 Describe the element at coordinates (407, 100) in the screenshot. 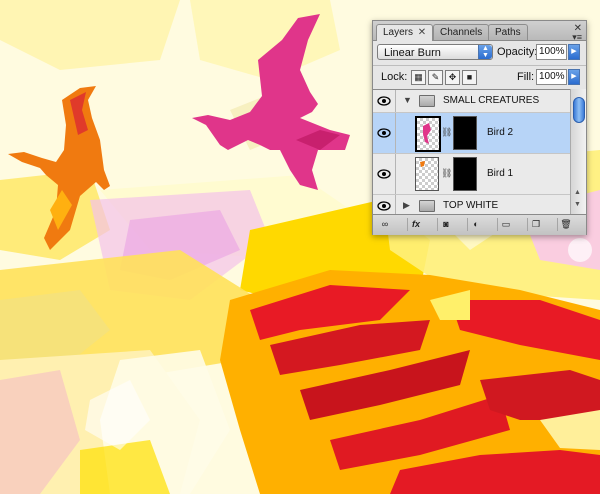

I see `expand-triangle-icon: ▼` at that location.